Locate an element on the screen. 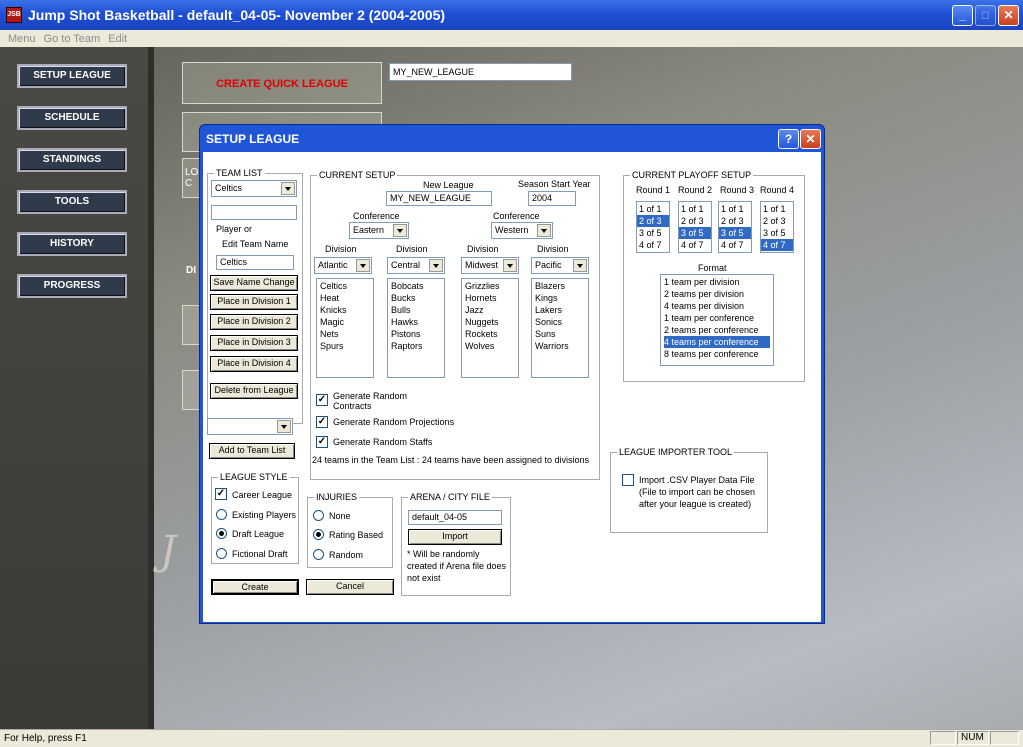 This screenshot has width=1023, height=747. round-1-series-list: 1 of 1 2 of 3 3 of 5 4 of 7 is located at coordinates (653, 227).